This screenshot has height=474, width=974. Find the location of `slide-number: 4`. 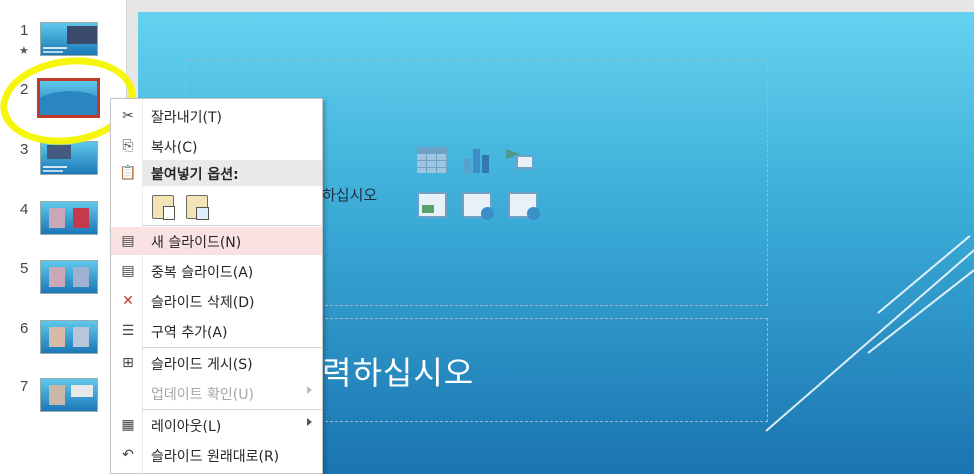

slide-number: 4 is located at coordinates (24, 209).